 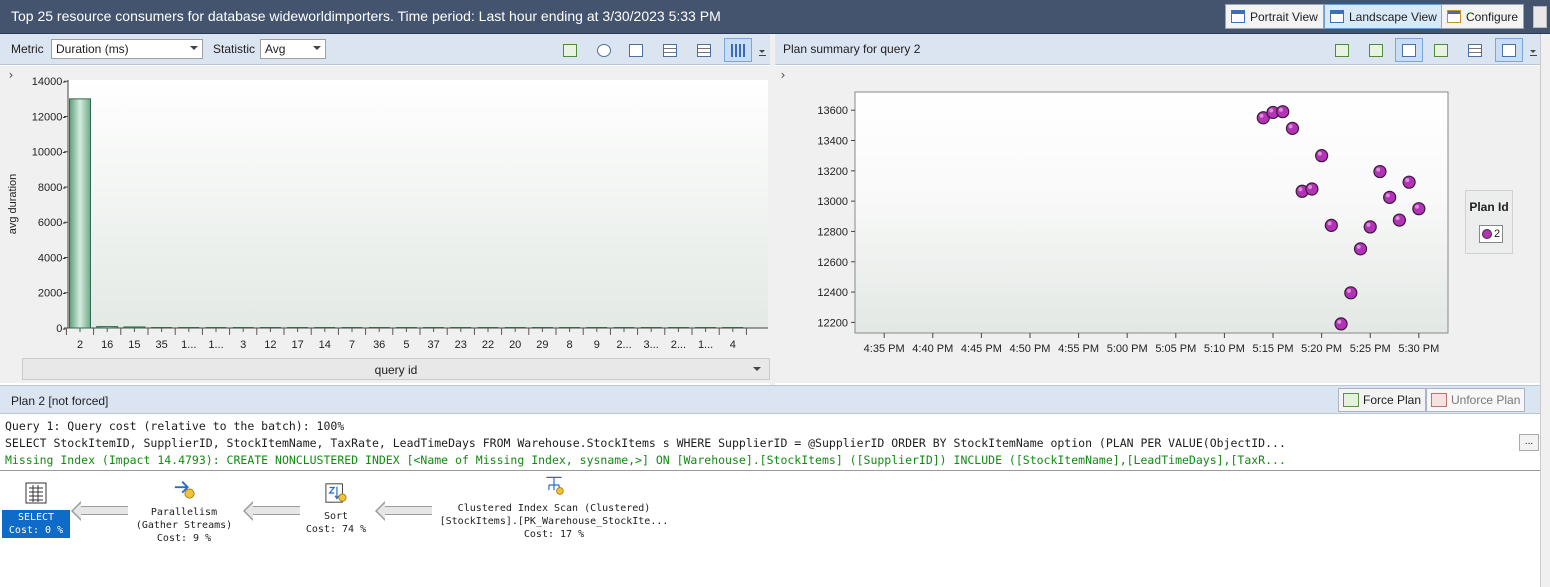 I want to click on x-tick-label: 35, so click(x=161, y=345).